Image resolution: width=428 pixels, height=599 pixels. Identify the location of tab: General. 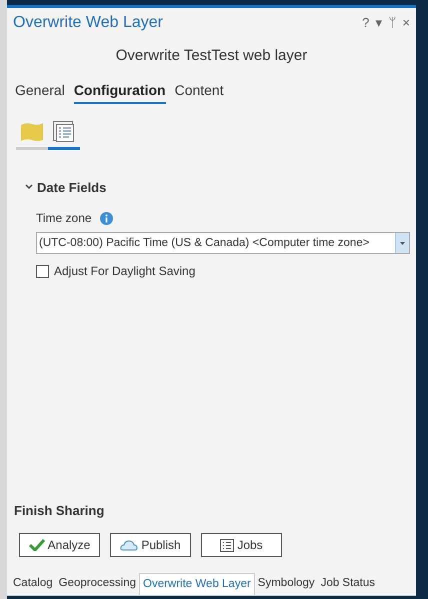
(40, 92).